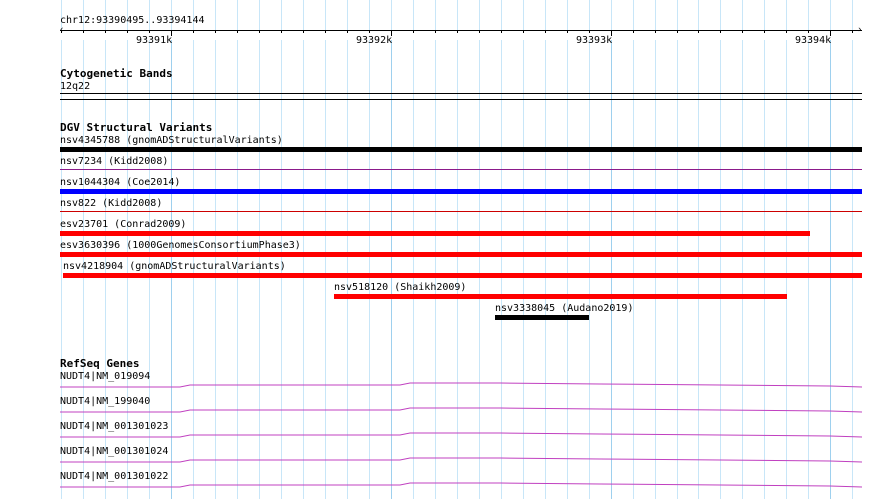 The height and width of the screenshot is (499, 890). Describe the element at coordinates (174, 266) in the screenshot. I see `dgv-item-label: nsv4218904 (gnomADStructuralVariants)` at that location.